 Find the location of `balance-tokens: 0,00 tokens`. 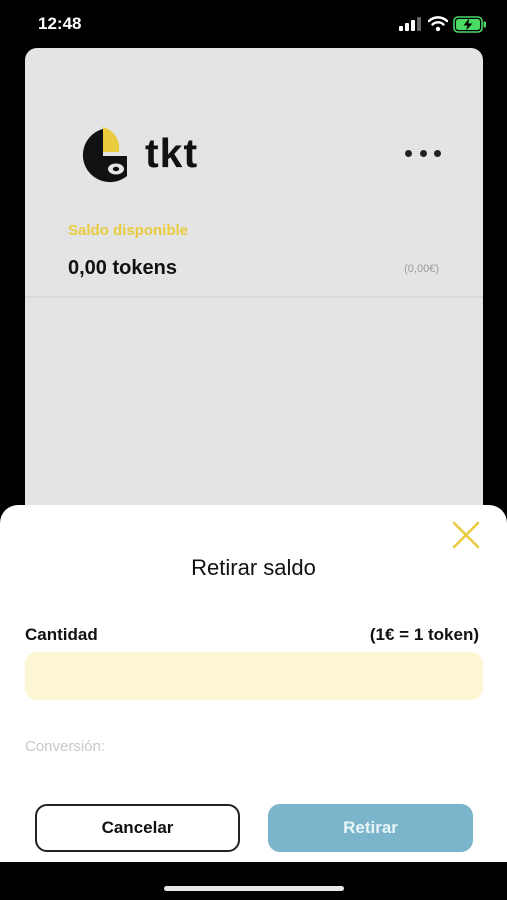

balance-tokens: 0,00 tokens is located at coordinates (122, 268).